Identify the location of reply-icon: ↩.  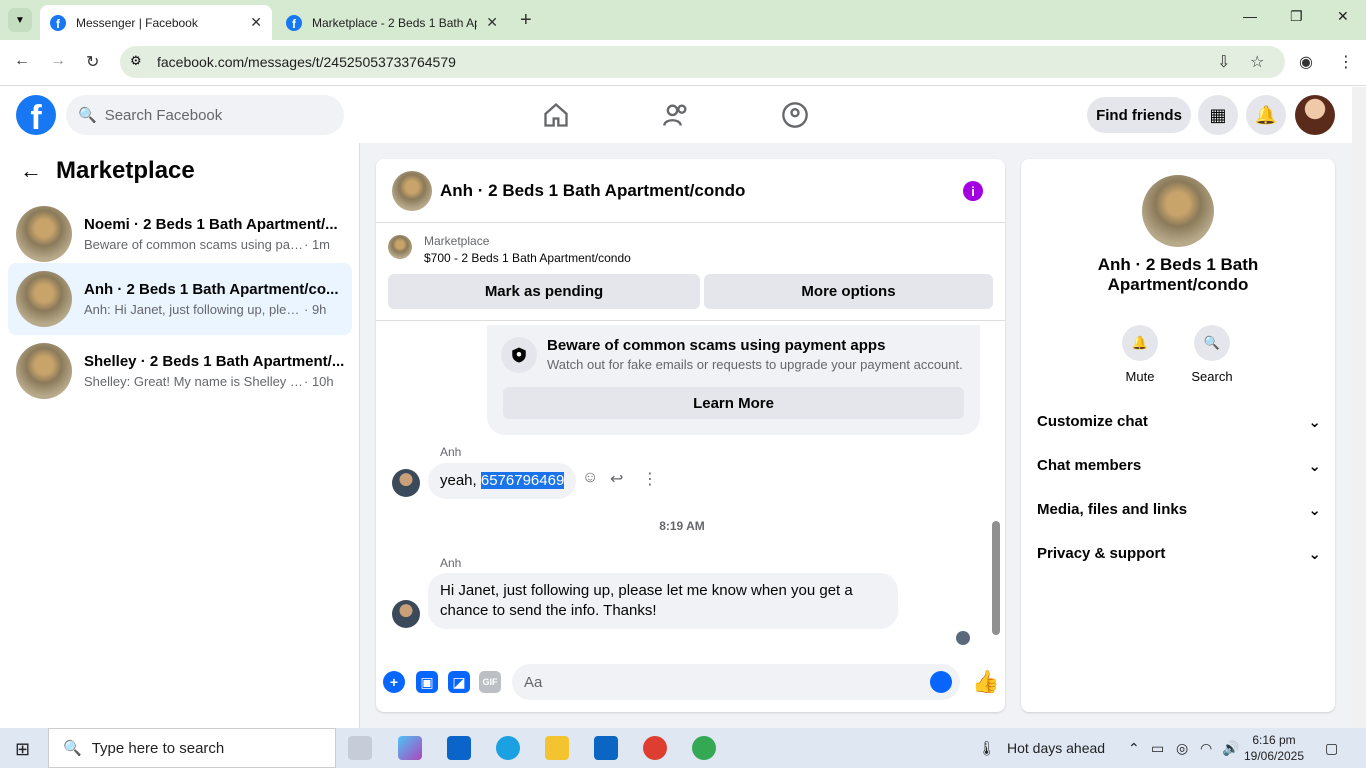
(616, 479).